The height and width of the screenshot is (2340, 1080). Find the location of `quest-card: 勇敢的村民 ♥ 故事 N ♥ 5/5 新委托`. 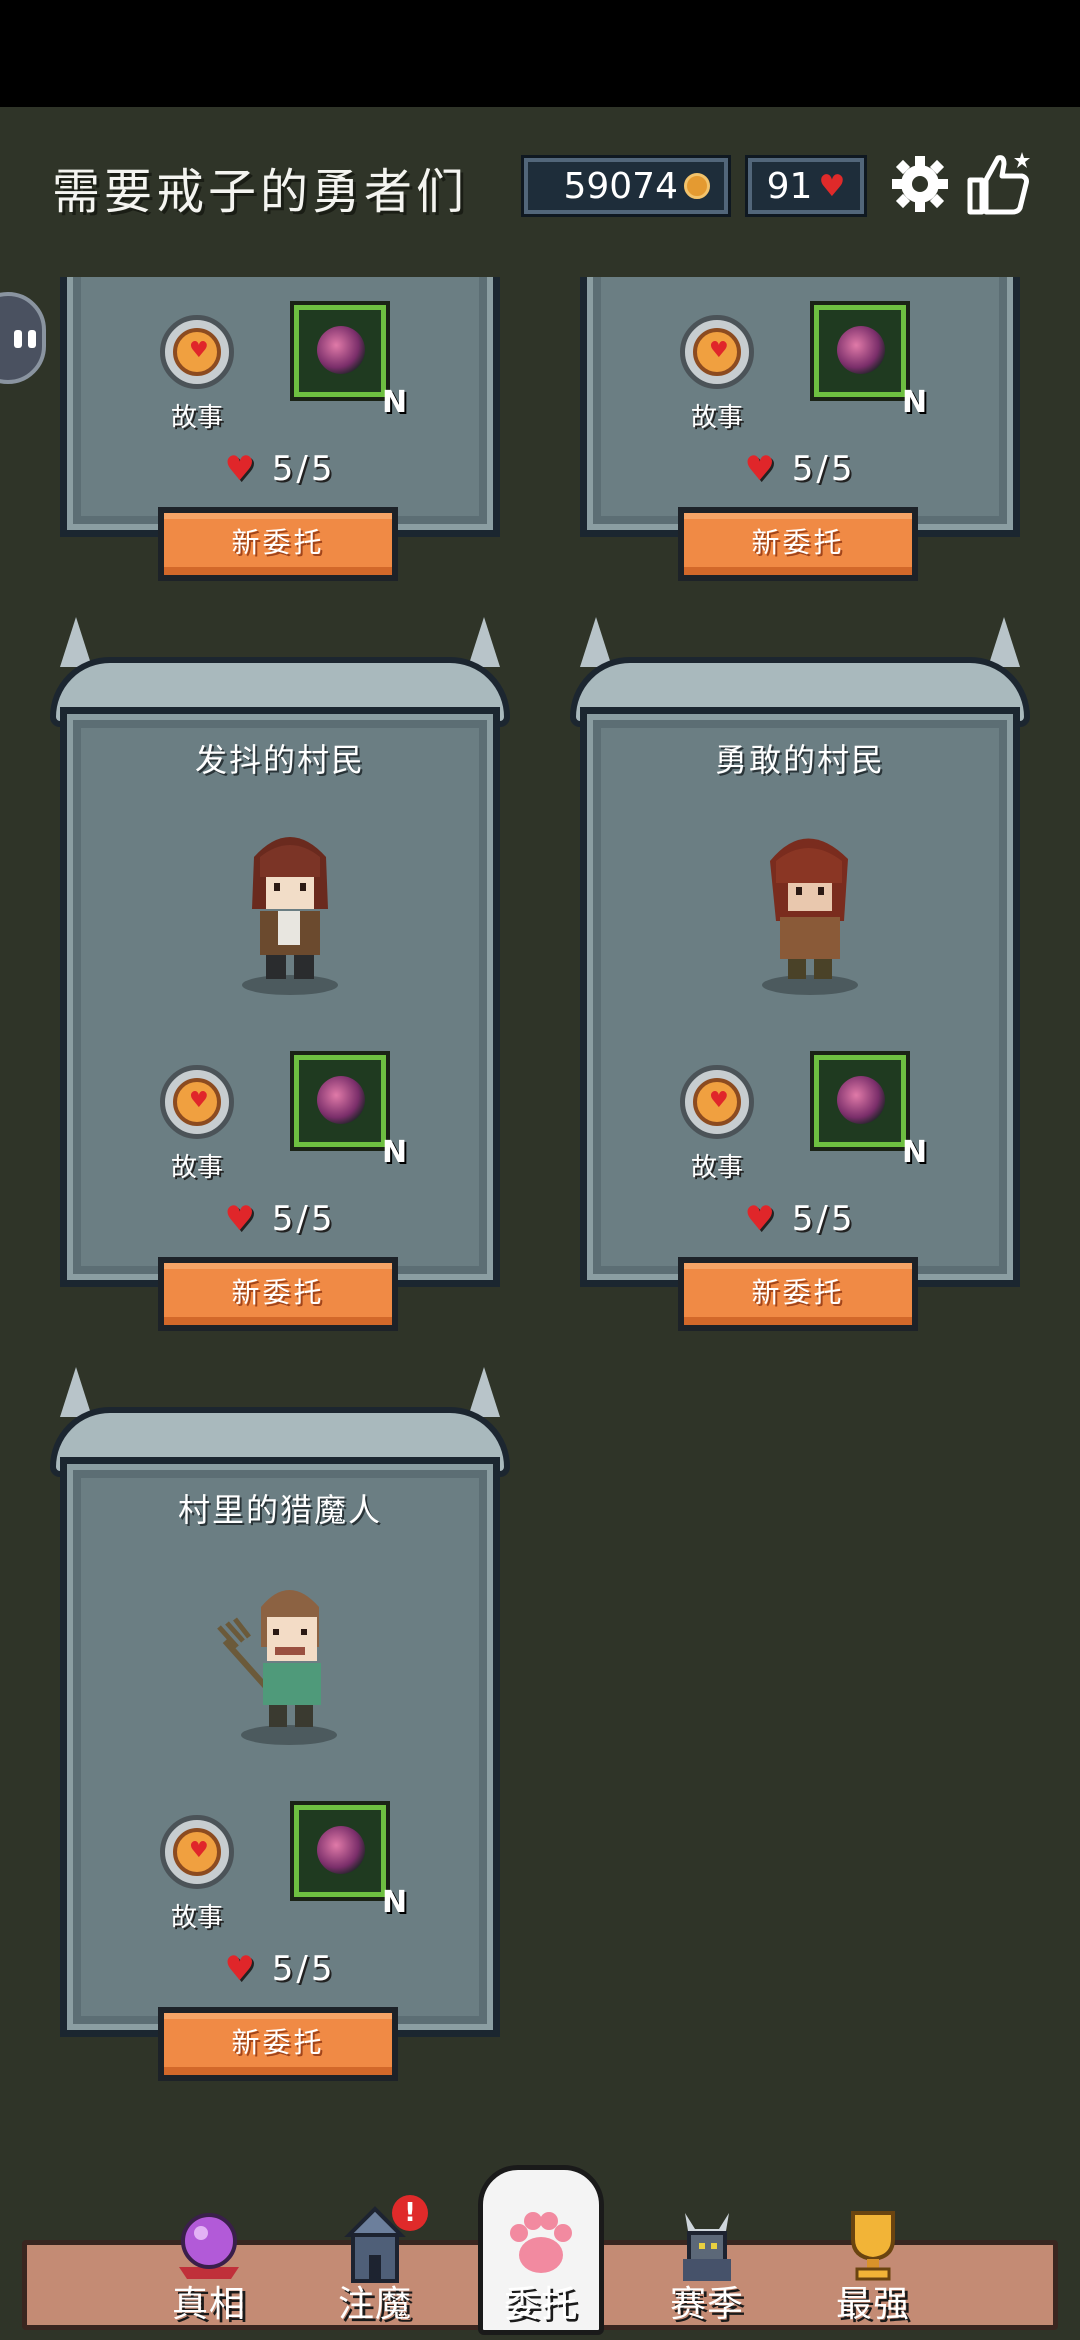

quest-card: 勇敢的村民 ♥ 故事 N ♥ 5/5 新委托 is located at coordinates (800, 974).